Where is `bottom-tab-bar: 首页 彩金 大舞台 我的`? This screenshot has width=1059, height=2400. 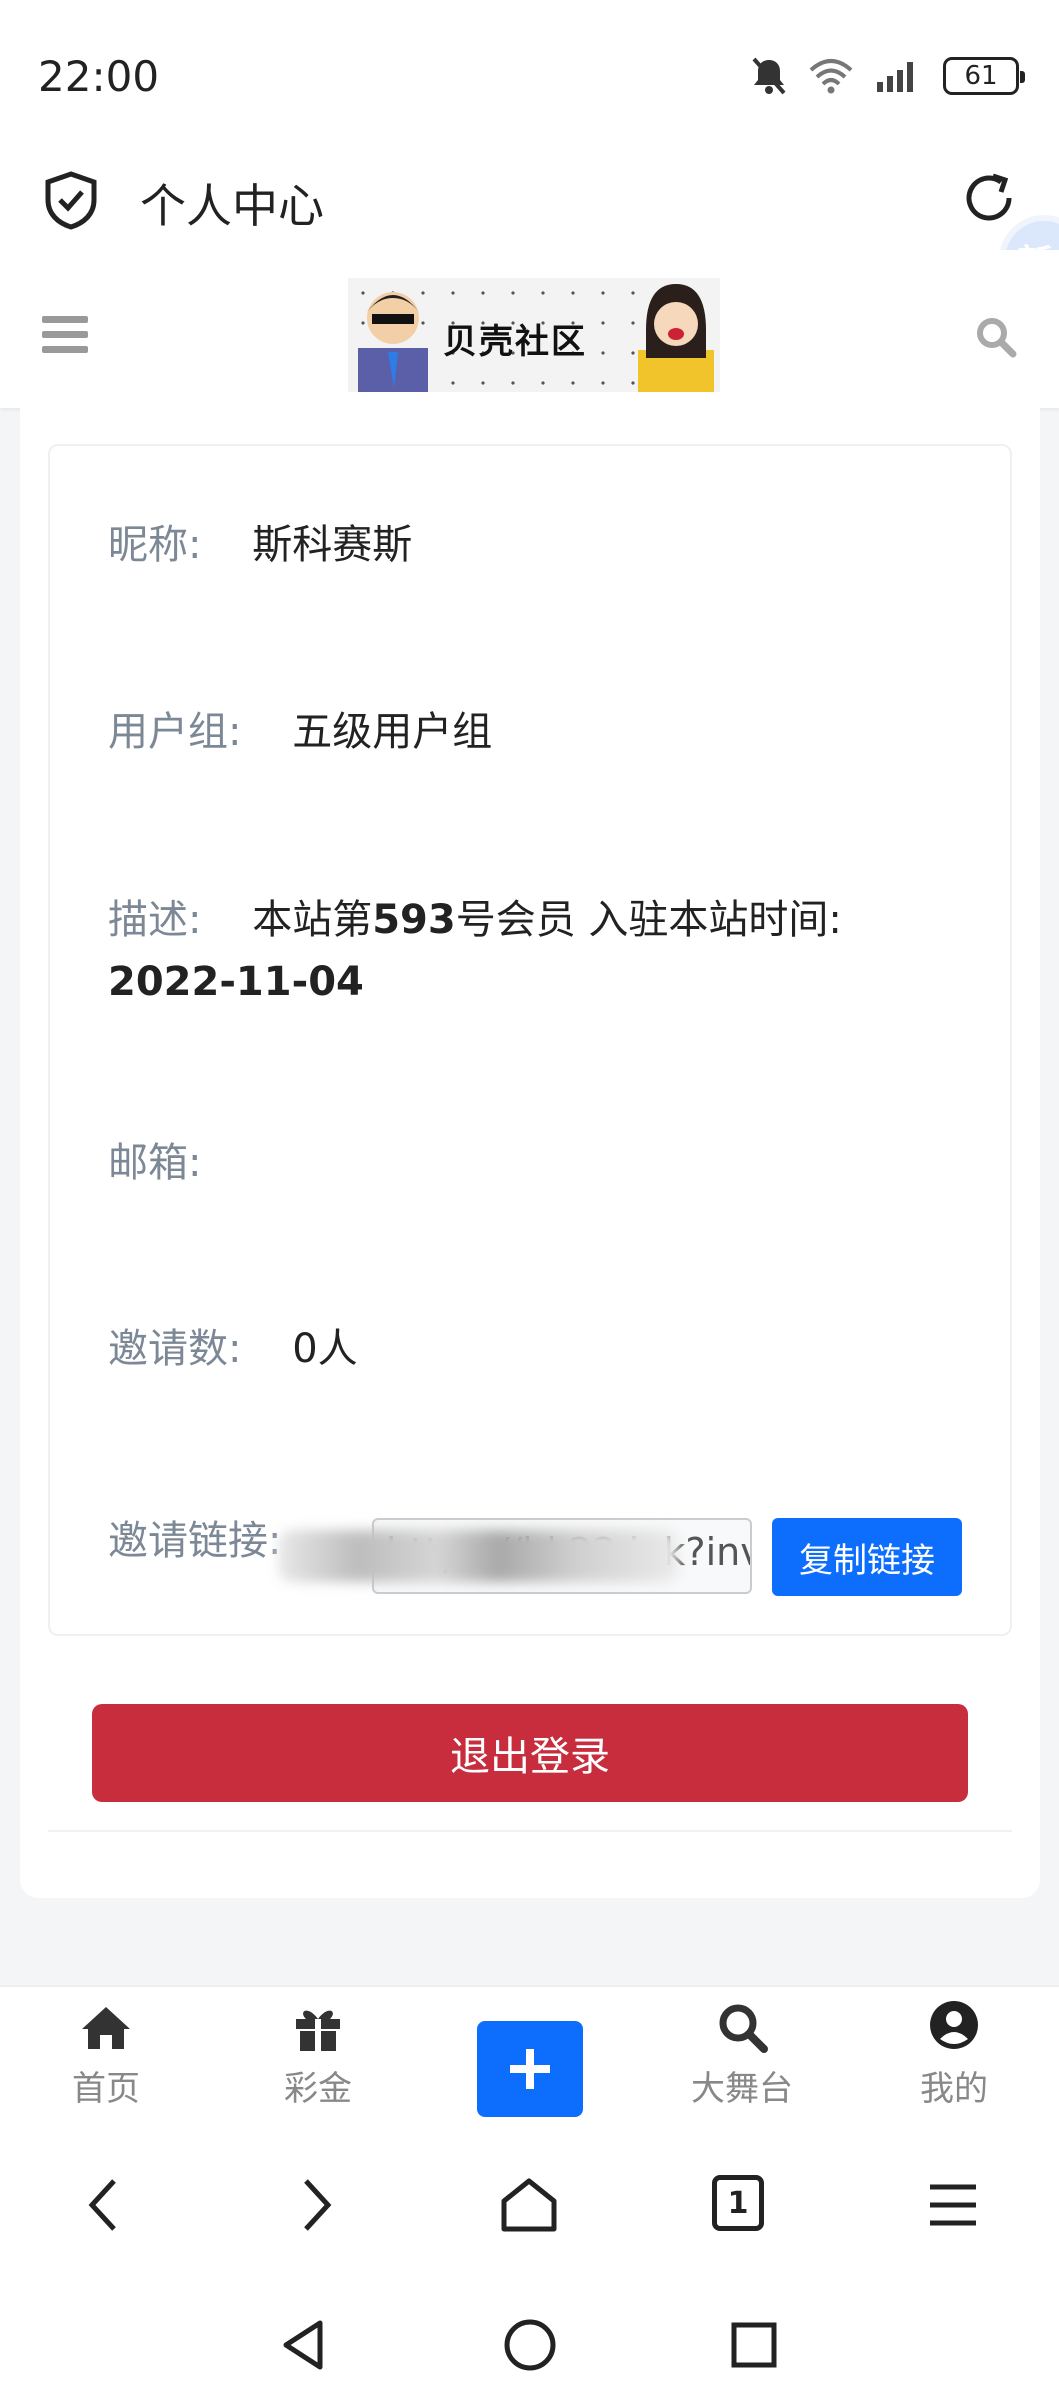
bottom-tab-bar: 首页 彩金 大舞台 我的 is located at coordinates (529, 2060).